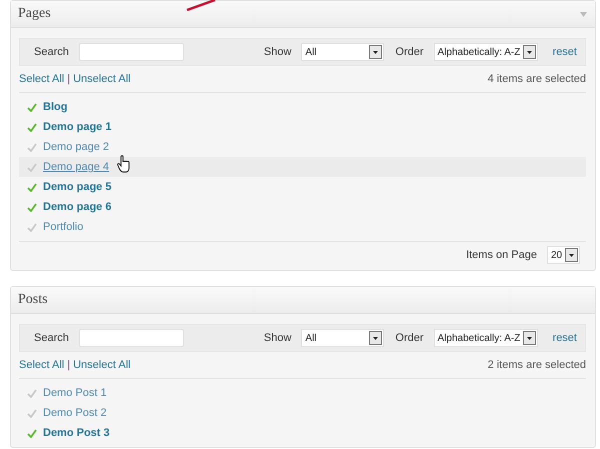 This screenshot has width=600, height=449. What do you see at coordinates (501, 255) in the screenshot?
I see `items-per-page-label: Items on Page` at bounding box center [501, 255].